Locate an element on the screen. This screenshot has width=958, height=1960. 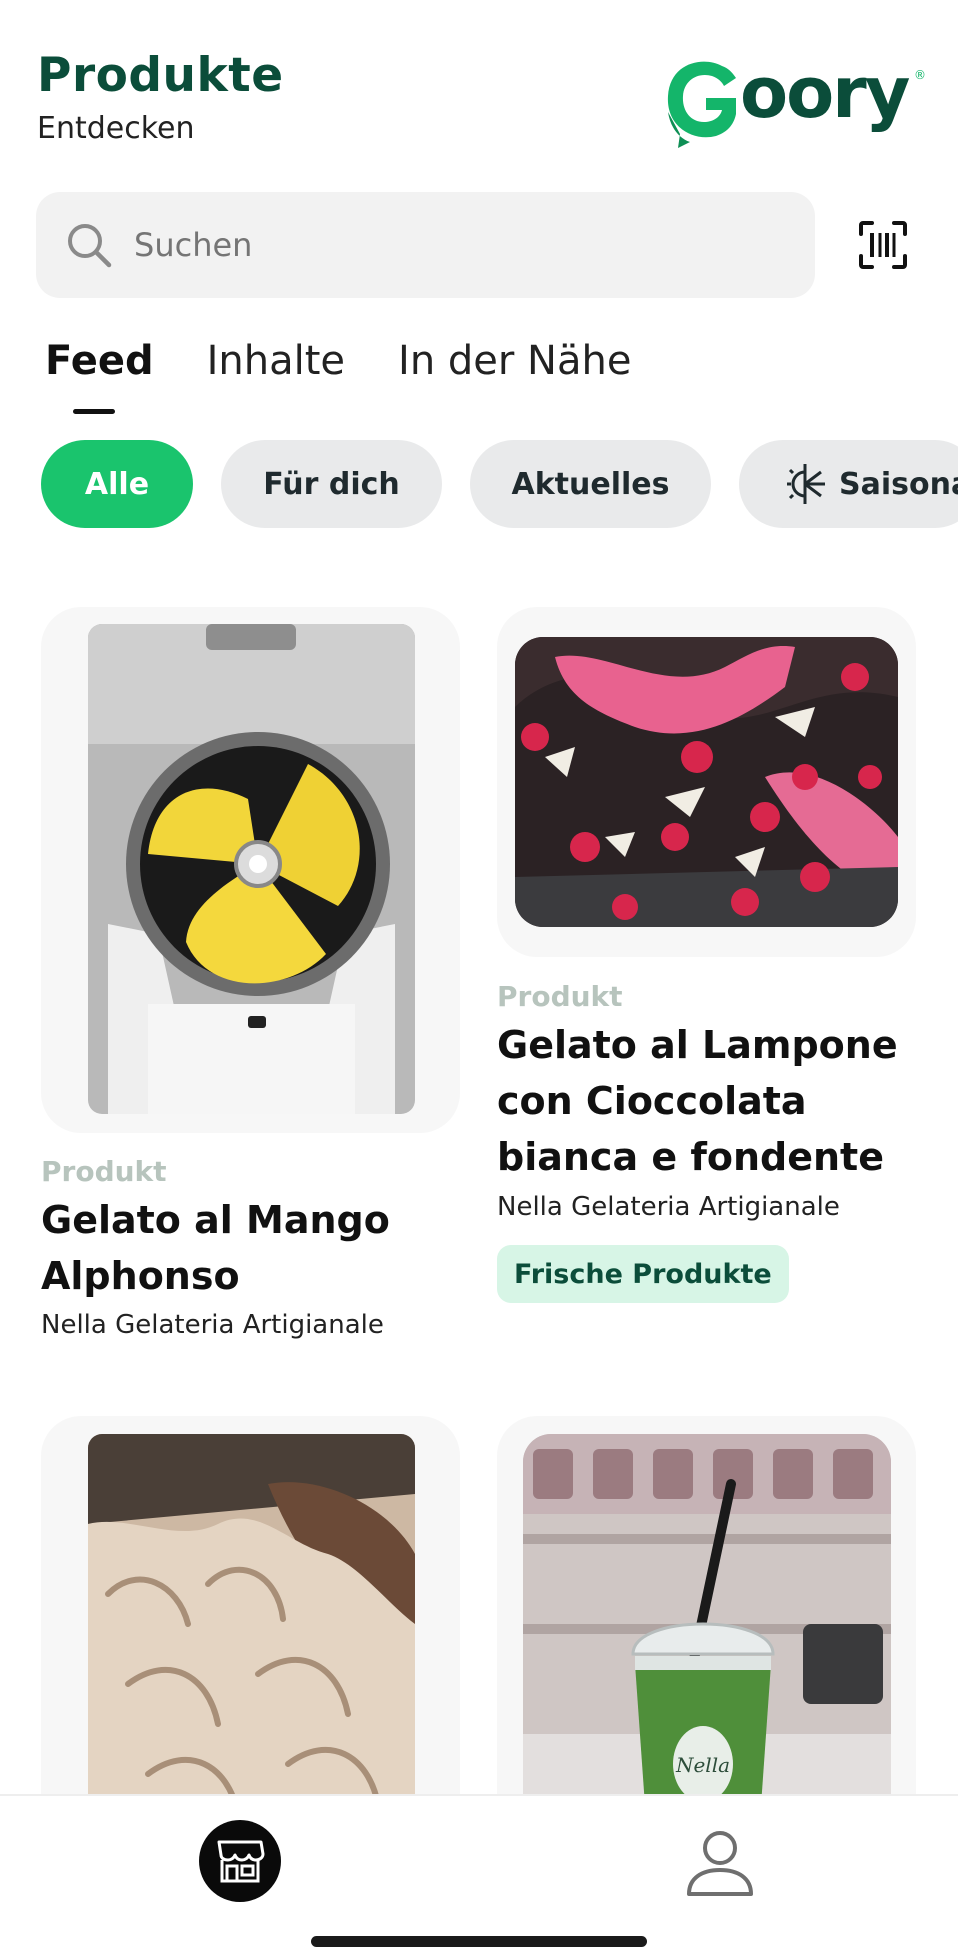
barcode-scan-icon is located at coordinates (883, 245).